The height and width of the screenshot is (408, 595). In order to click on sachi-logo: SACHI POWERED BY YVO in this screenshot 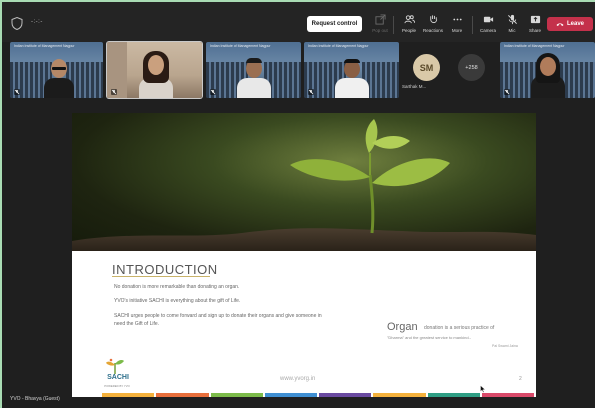, I will do `click(115, 375)`.